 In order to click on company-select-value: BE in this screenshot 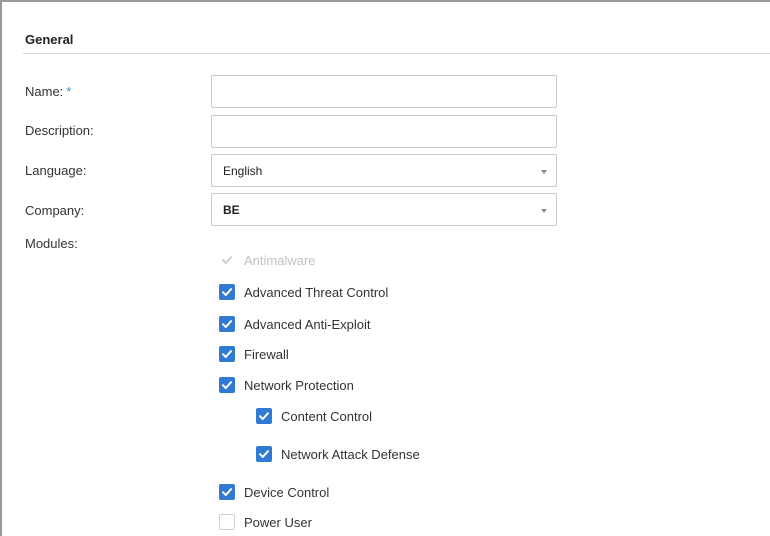, I will do `click(231, 210)`.